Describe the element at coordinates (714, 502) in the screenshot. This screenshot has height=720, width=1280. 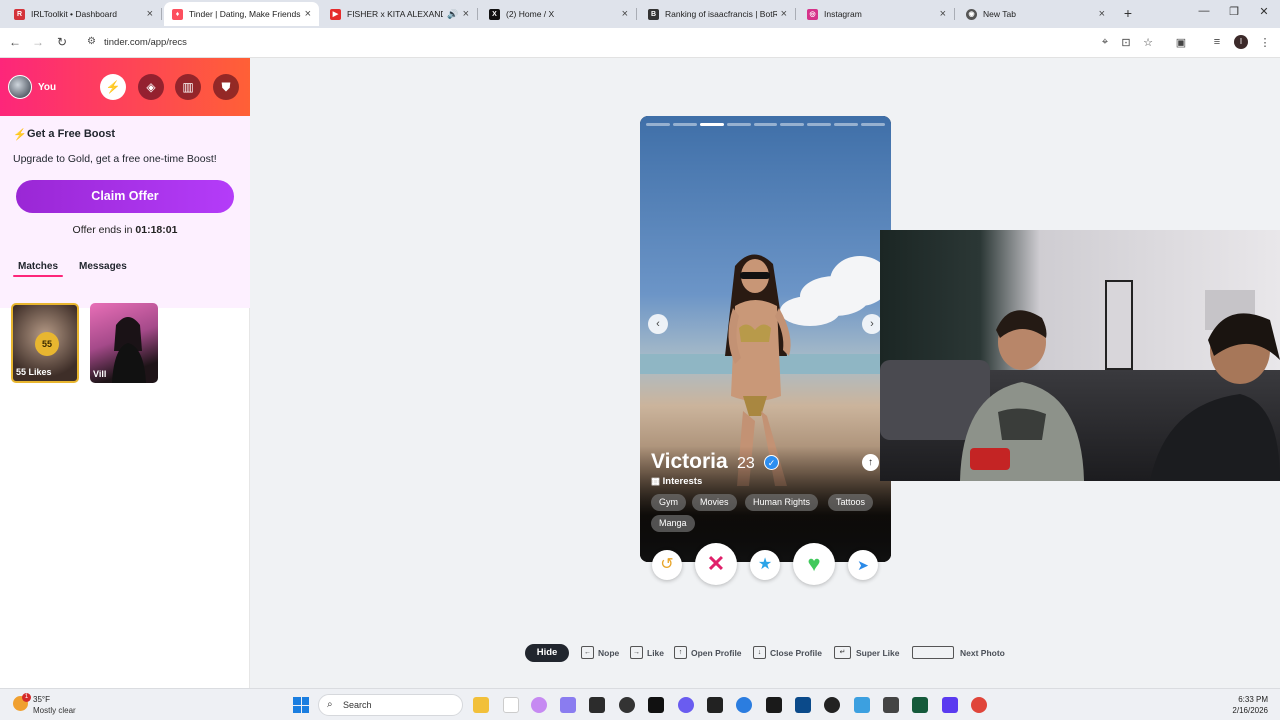
I see `interest-chip: Movies` at that location.